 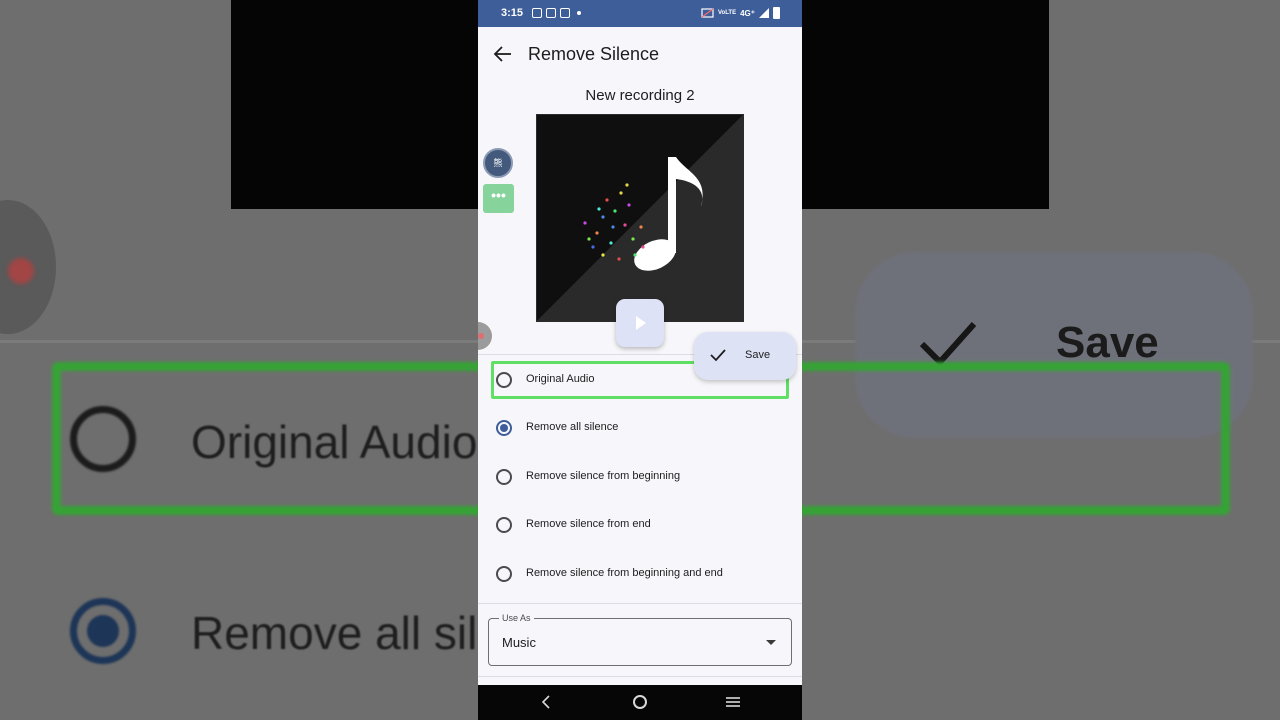 I want to click on option-label: Remove silence from beginning, so click(x=603, y=476).